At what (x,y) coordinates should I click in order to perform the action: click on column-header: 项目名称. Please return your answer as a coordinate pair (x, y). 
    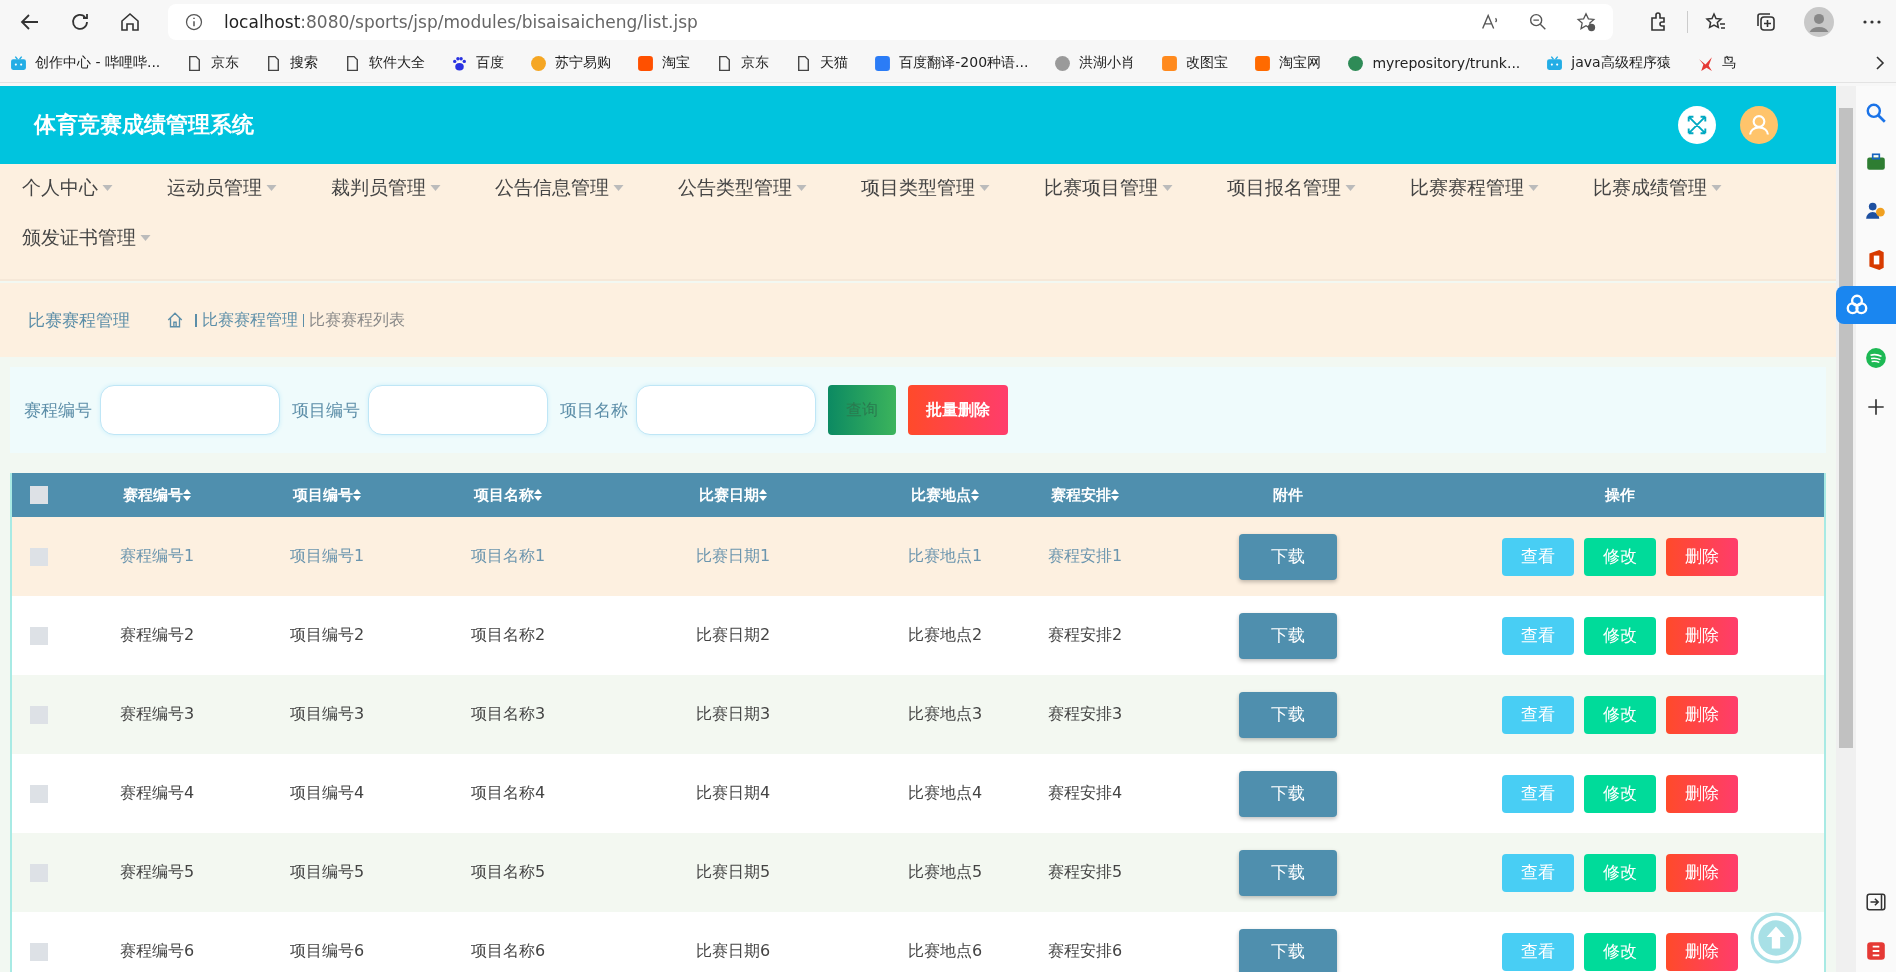
    Looking at the image, I should click on (508, 495).